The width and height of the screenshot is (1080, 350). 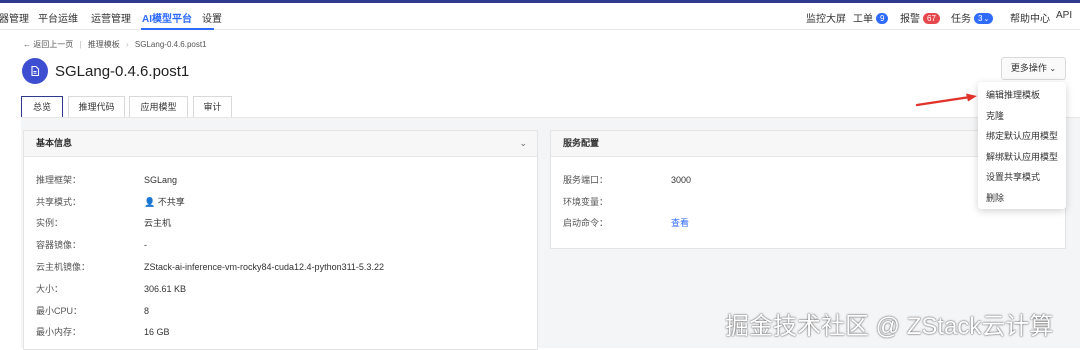 I want to click on info-row-instance: 实例： 云主机, so click(x=103, y=222).